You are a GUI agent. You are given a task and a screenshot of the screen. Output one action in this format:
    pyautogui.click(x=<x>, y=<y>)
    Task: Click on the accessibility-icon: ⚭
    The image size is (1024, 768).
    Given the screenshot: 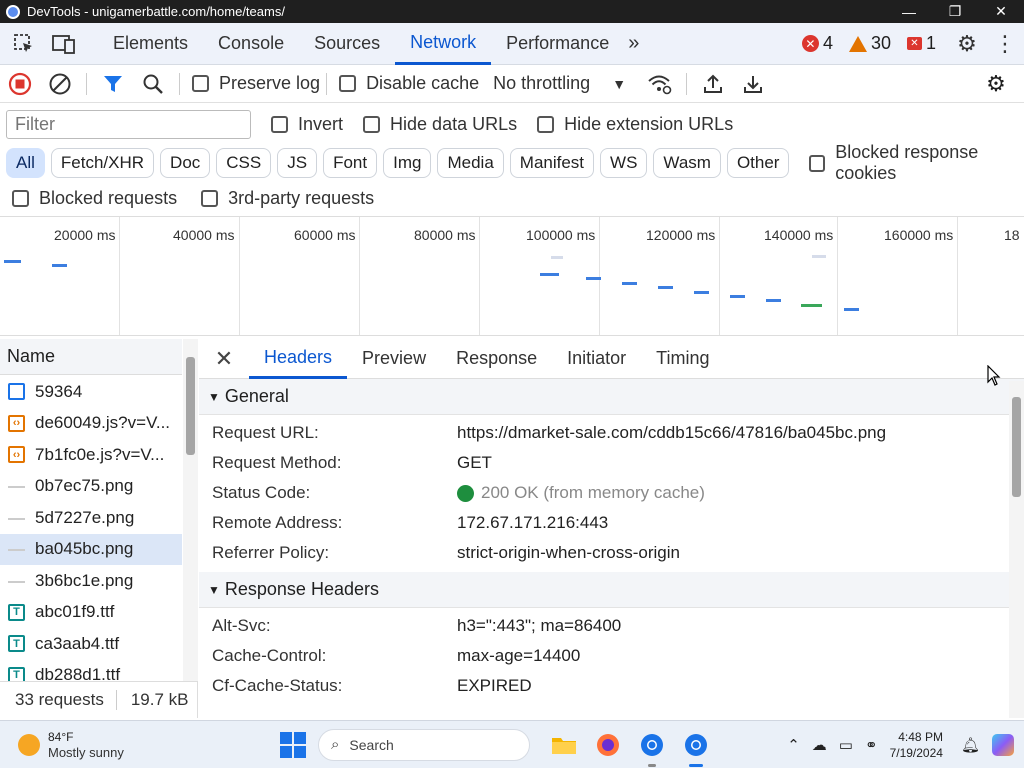 What is the action you would take?
    pyautogui.click(x=871, y=745)
    